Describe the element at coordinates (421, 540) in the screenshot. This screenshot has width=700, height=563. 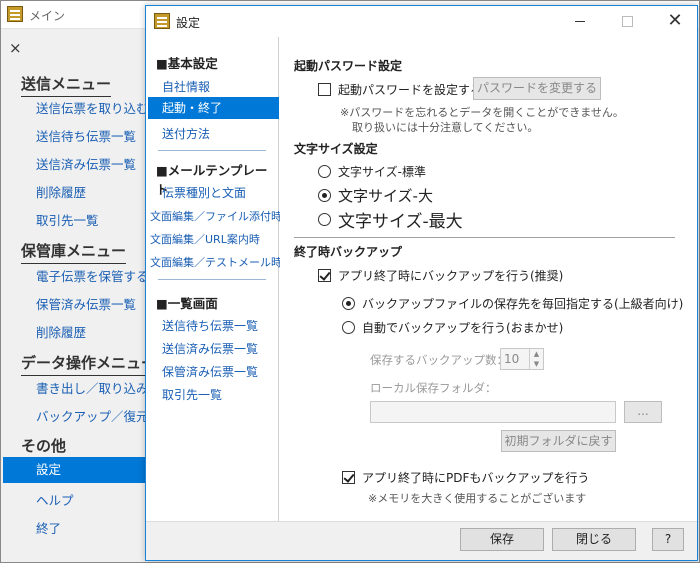
I see `dialog-footer: 保存 閉じる ?` at that location.